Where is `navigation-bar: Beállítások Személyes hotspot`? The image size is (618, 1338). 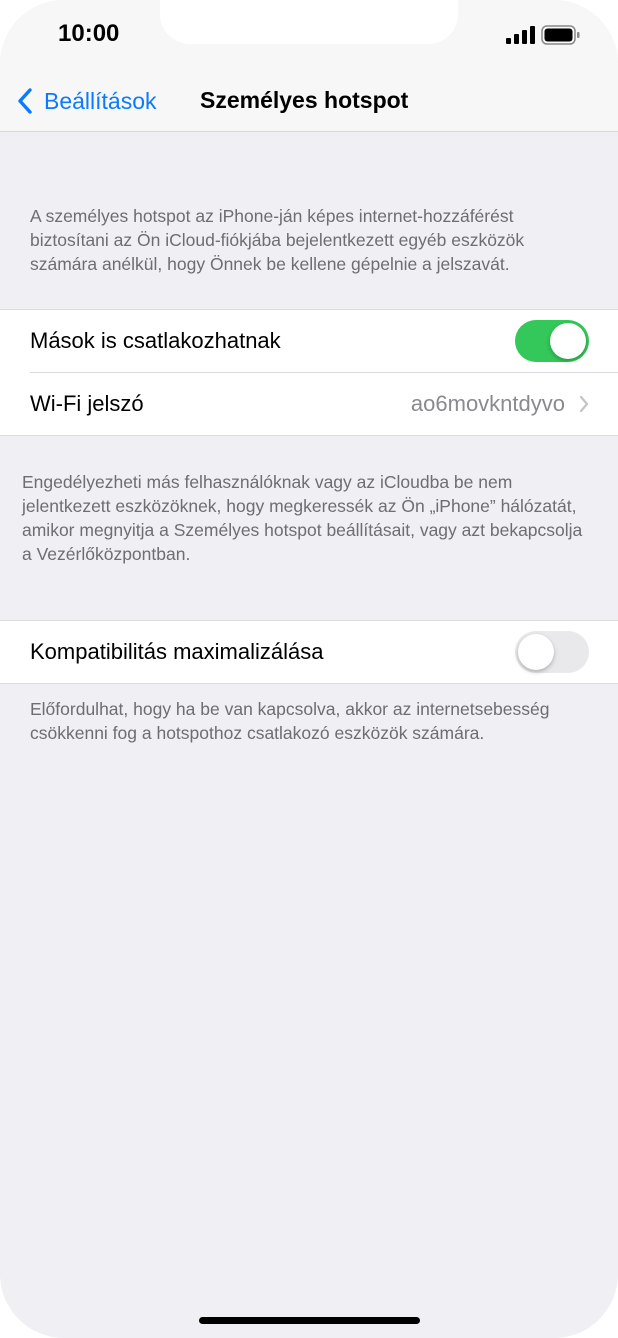
navigation-bar: Beállítások Személyes hotspot is located at coordinates (309, 102).